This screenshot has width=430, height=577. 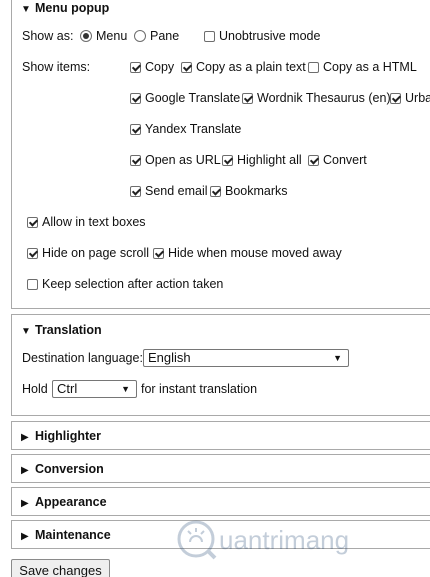 I want to click on show-items-label: Show items:, so click(x=56, y=67).